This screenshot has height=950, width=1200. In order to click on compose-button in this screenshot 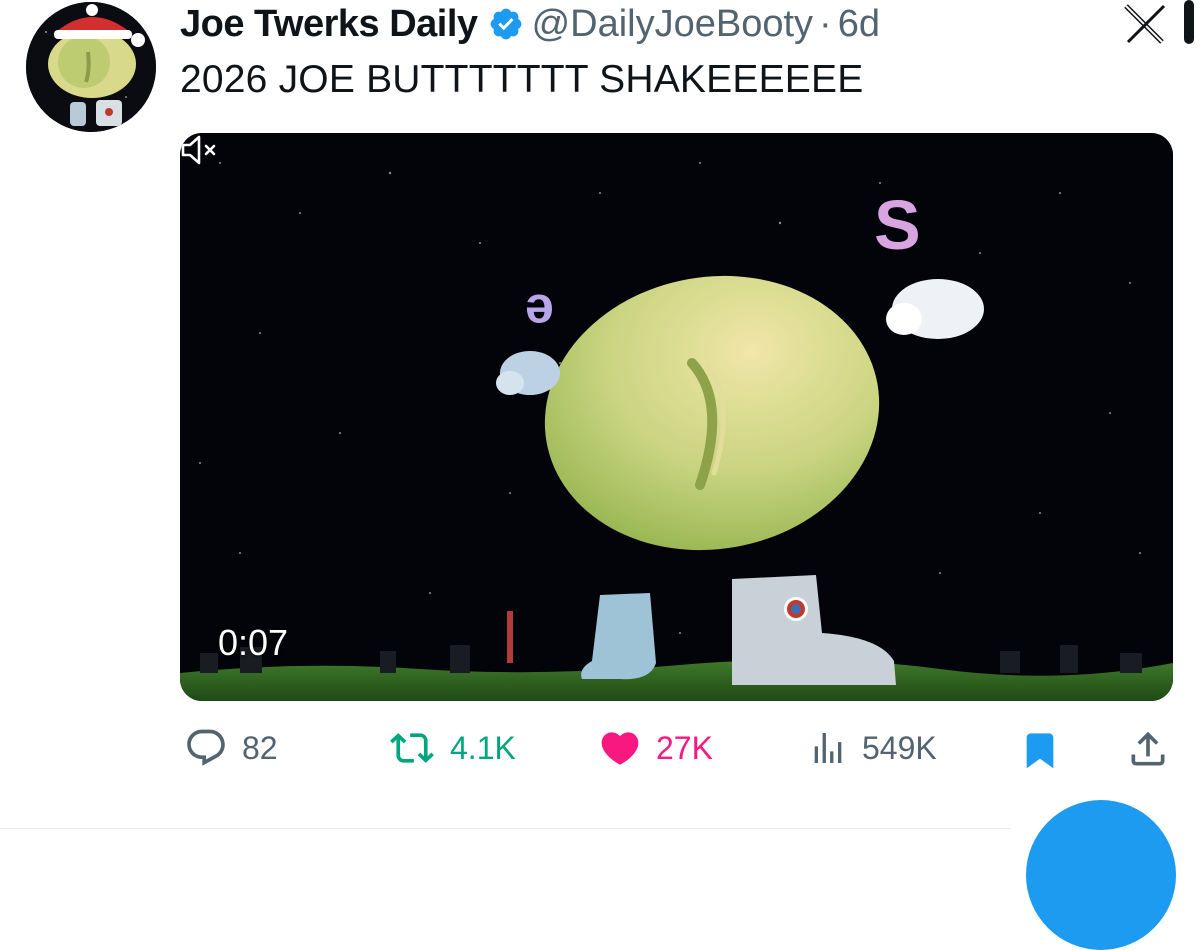, I will do `click(1101, 875)`.